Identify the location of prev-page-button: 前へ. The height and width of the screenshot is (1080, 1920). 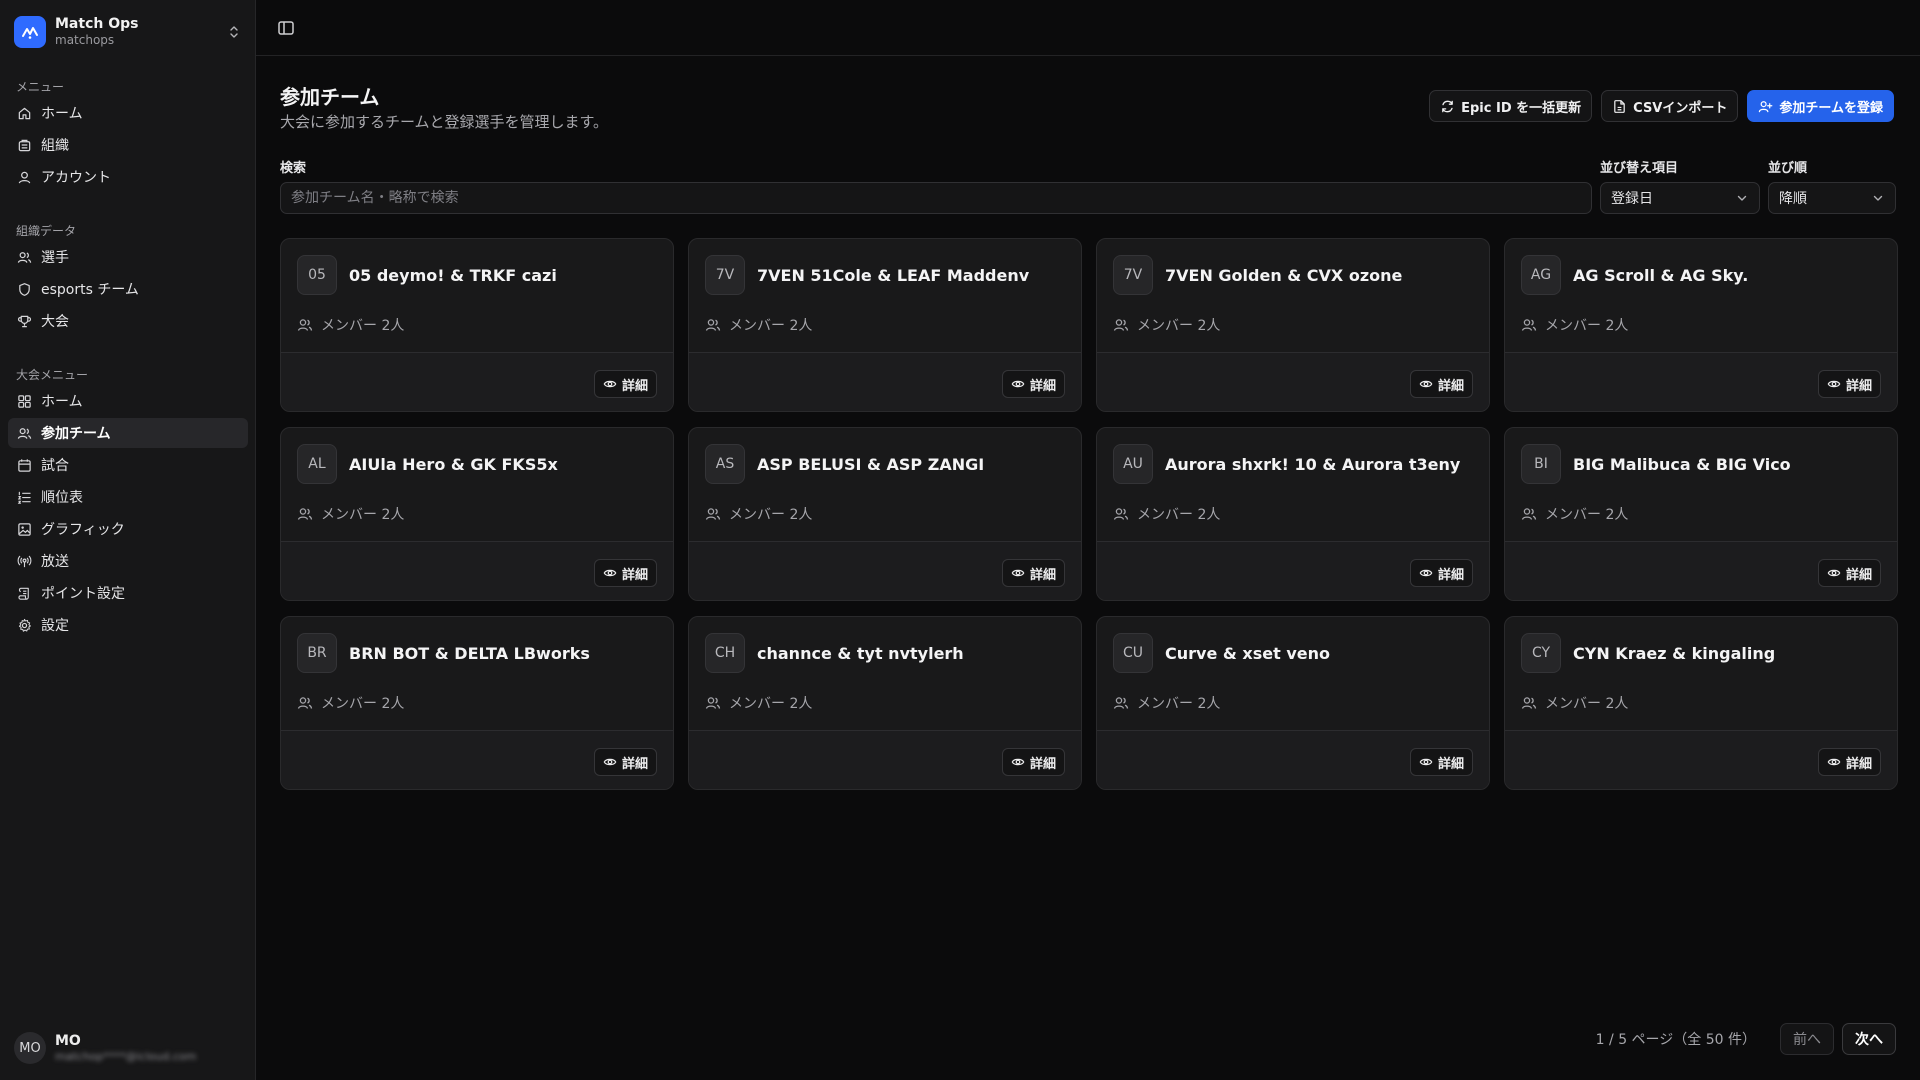
(1807, 1039).